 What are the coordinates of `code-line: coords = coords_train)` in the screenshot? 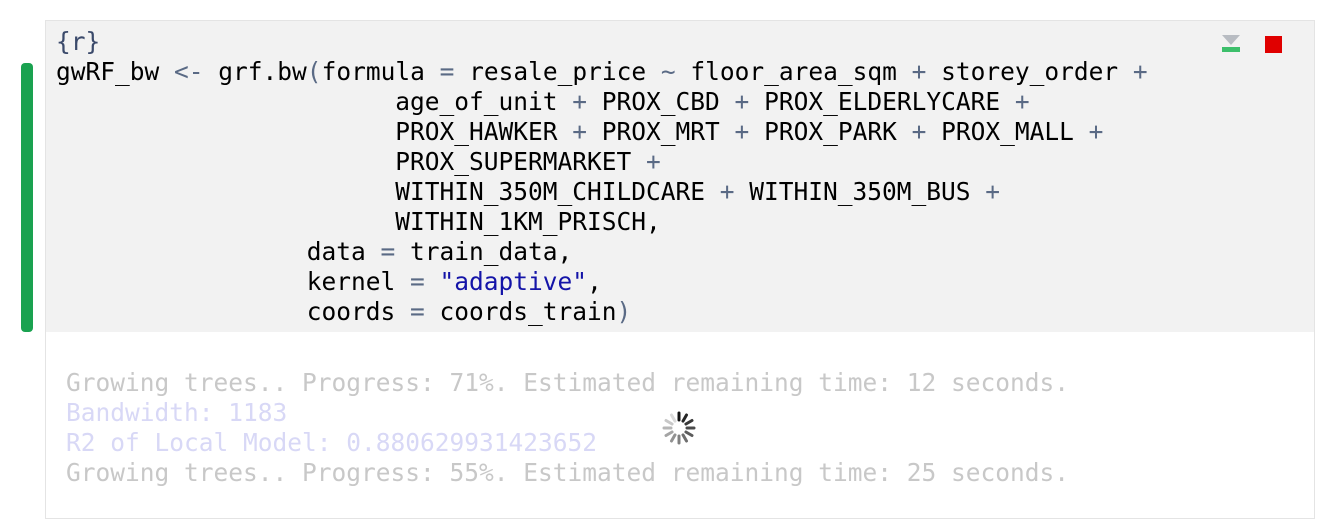 It's located at (602, 312).